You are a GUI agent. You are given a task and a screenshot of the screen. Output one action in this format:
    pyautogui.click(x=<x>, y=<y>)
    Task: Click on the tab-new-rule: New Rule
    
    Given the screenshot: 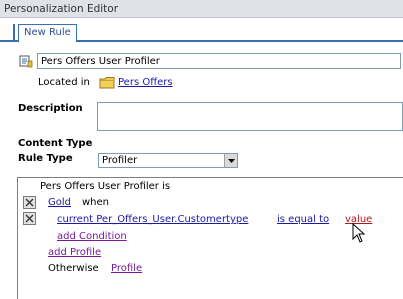 What is the action you would take?
    pyautogui.click(x=47, y=33)
    